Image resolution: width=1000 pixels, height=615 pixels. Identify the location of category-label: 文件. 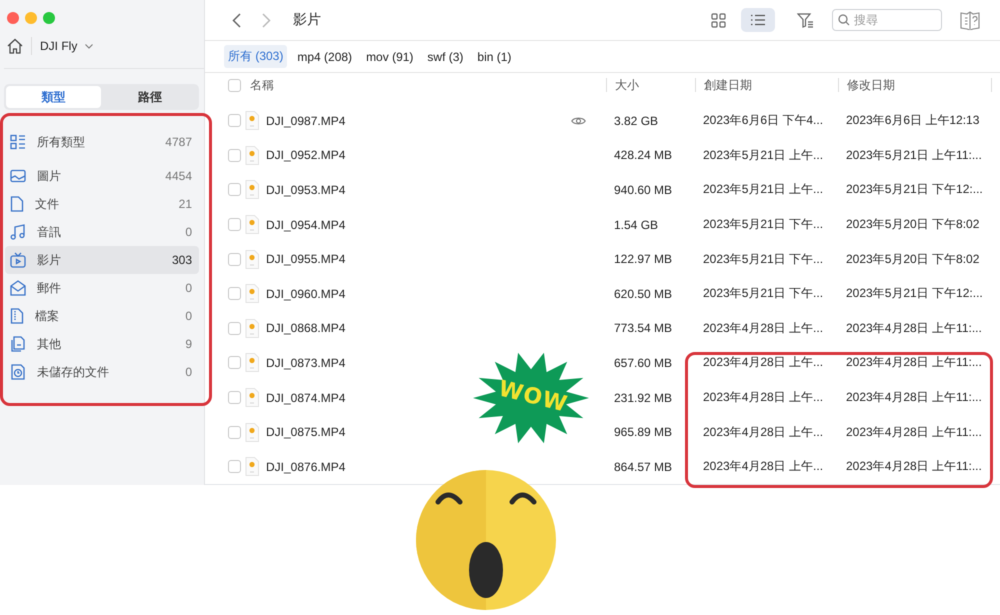
(47, 204).